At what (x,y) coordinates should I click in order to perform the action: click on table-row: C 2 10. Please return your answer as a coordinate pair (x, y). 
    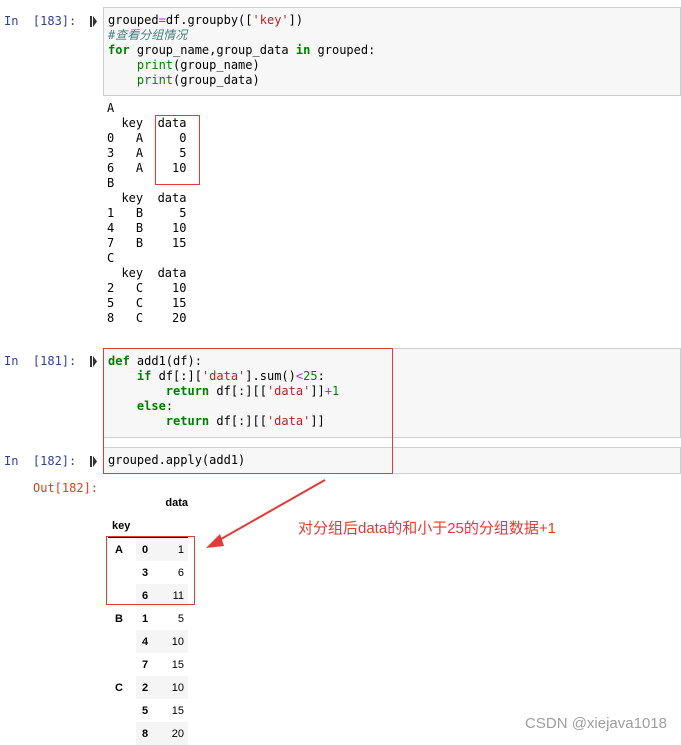
    Looking at the image, I should click on (148, 687).